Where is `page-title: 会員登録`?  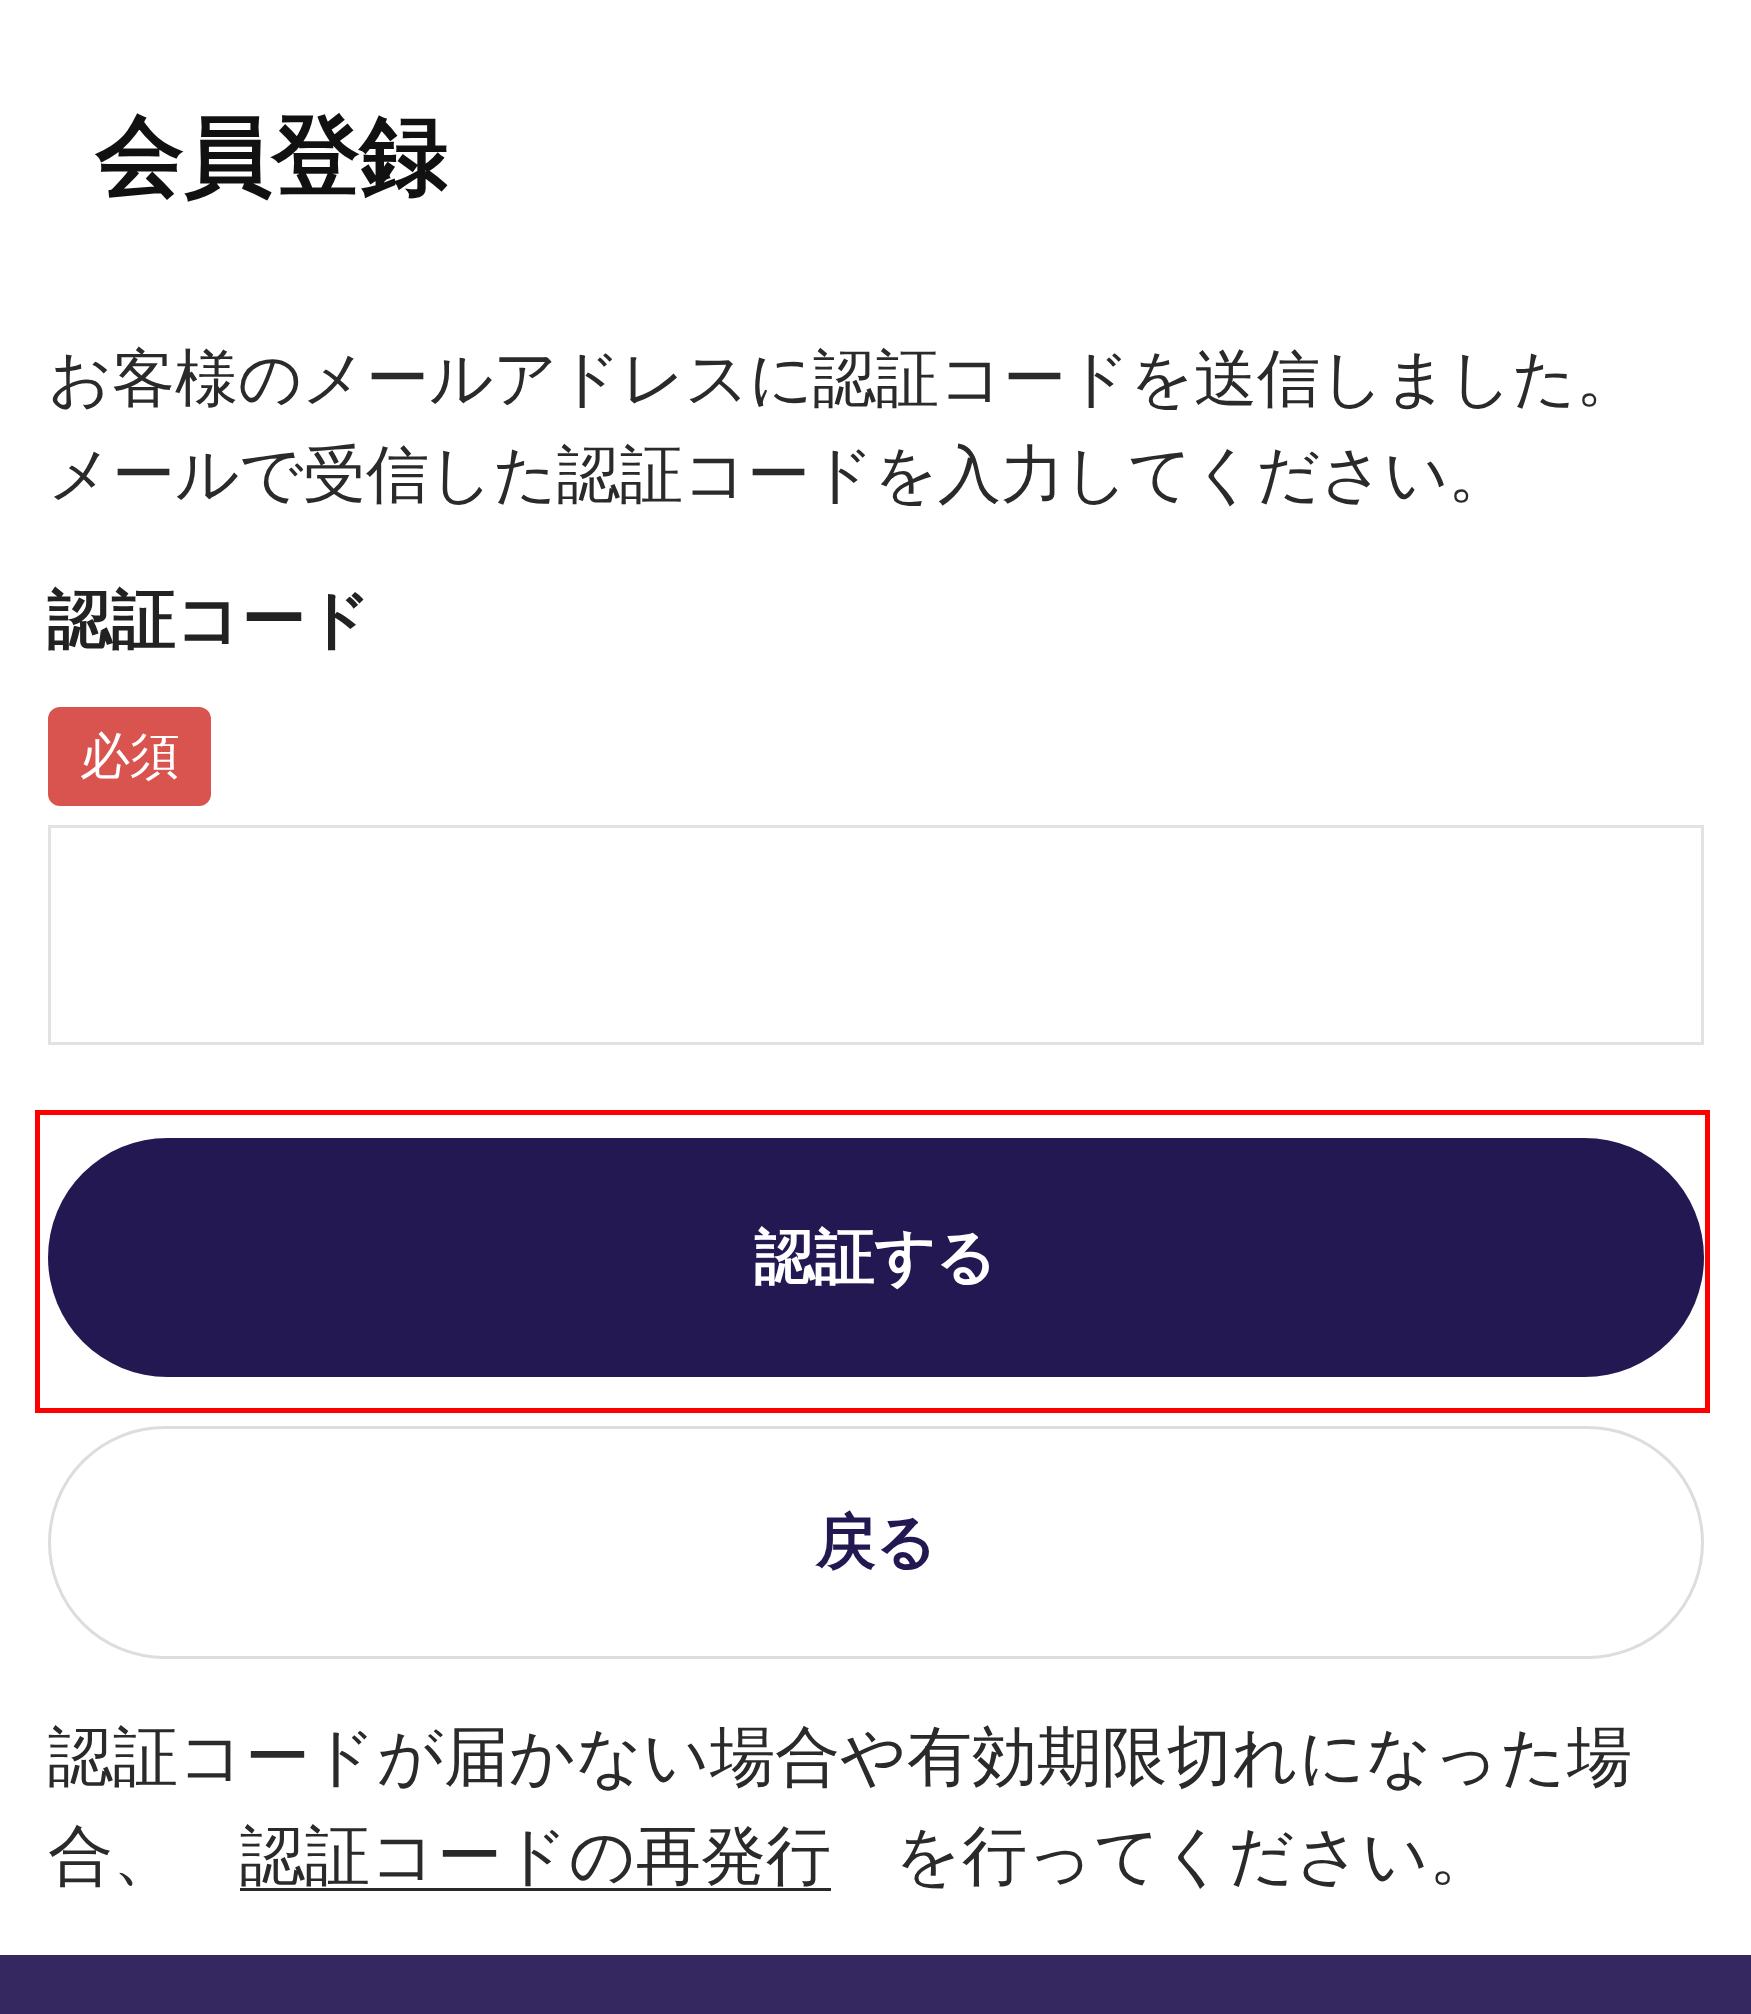
page-title: 会員登録 is located at coordinates (272, 156).